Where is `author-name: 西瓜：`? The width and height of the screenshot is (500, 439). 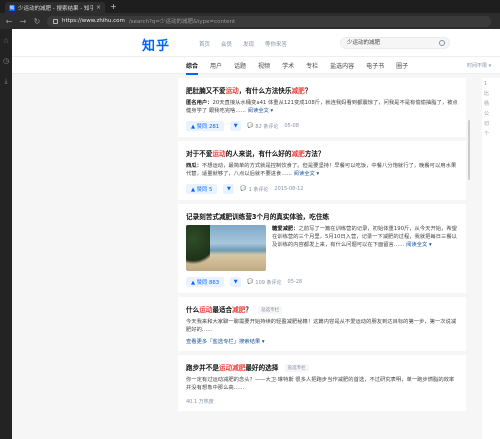
author-name: 西瓜： is located at coordinates (194, 166).